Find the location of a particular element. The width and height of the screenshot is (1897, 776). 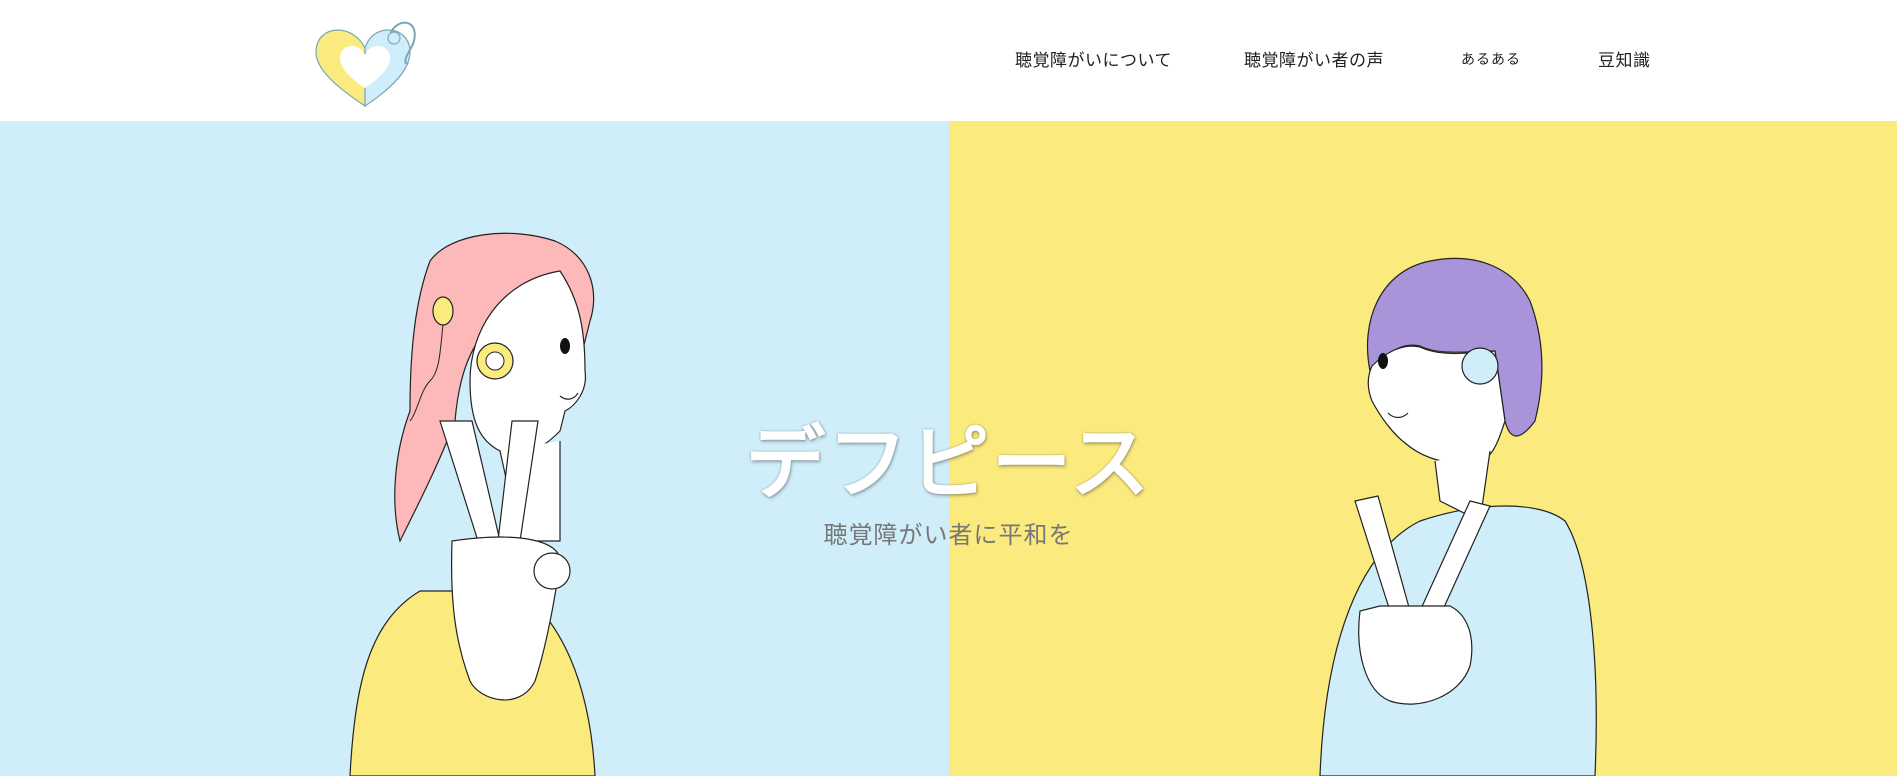

nav-item-aruaru: あるある is located at coordinates (1491, 59).